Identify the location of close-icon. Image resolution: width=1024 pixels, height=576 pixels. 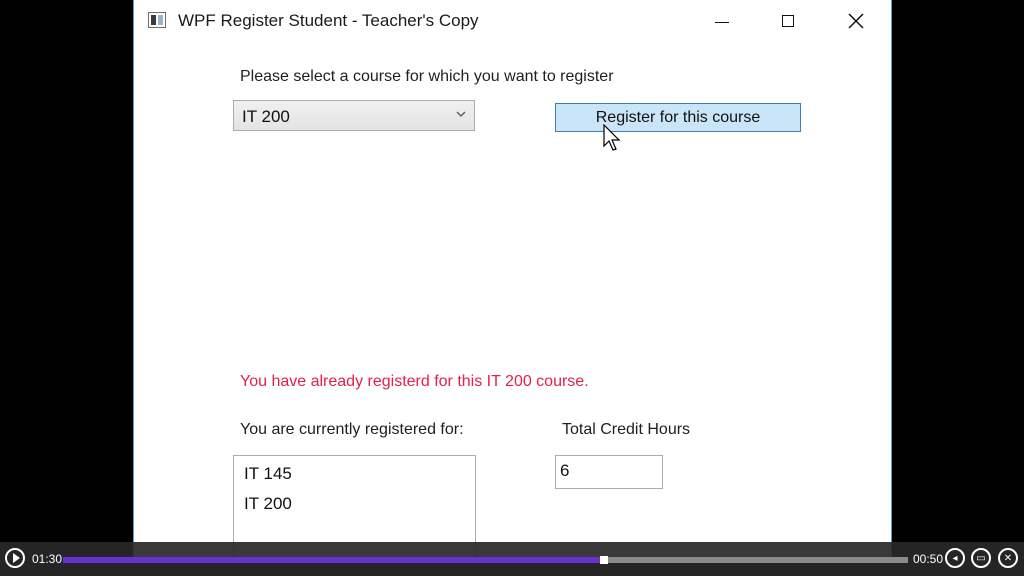
(856, 21).